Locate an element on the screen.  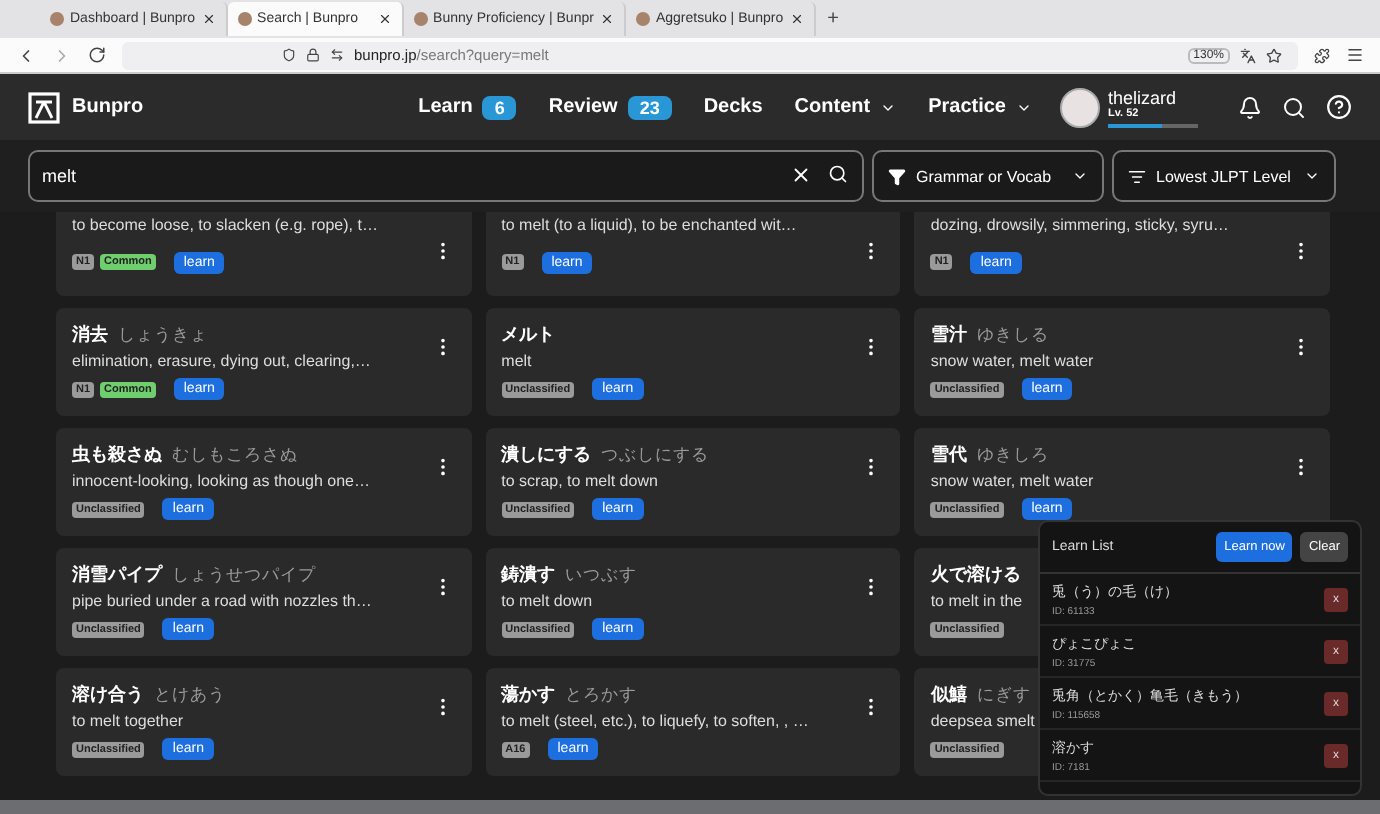
meaning-text: melt is located at coordinates (516, 361).